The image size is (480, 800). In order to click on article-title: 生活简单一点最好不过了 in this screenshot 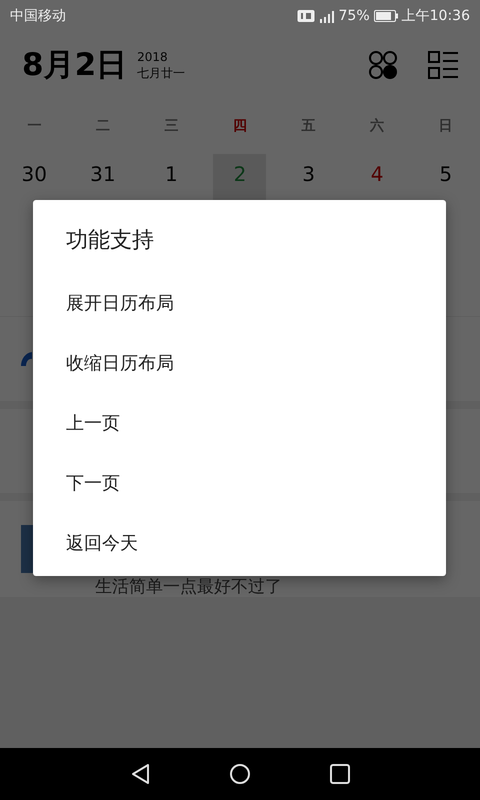, I will do `click(188, 587)`.